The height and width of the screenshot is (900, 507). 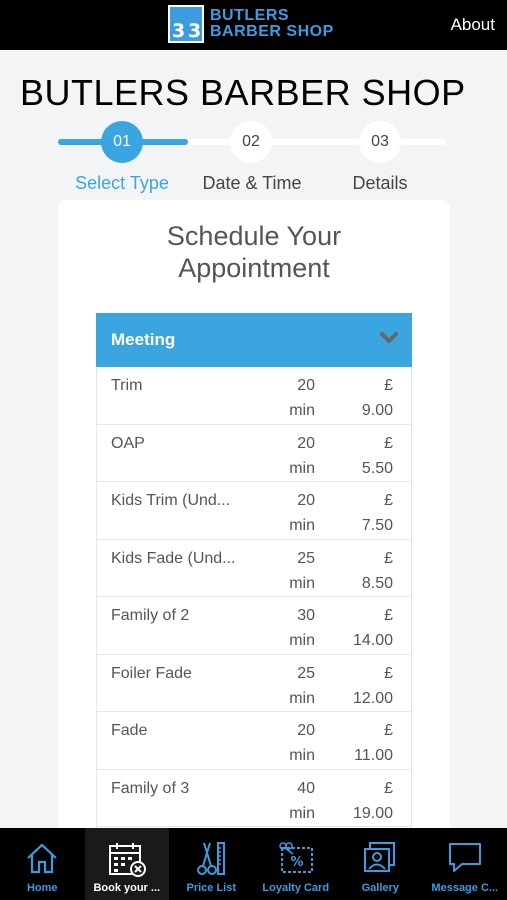 I want to click on about-link: About, so click(x=473, y=25).